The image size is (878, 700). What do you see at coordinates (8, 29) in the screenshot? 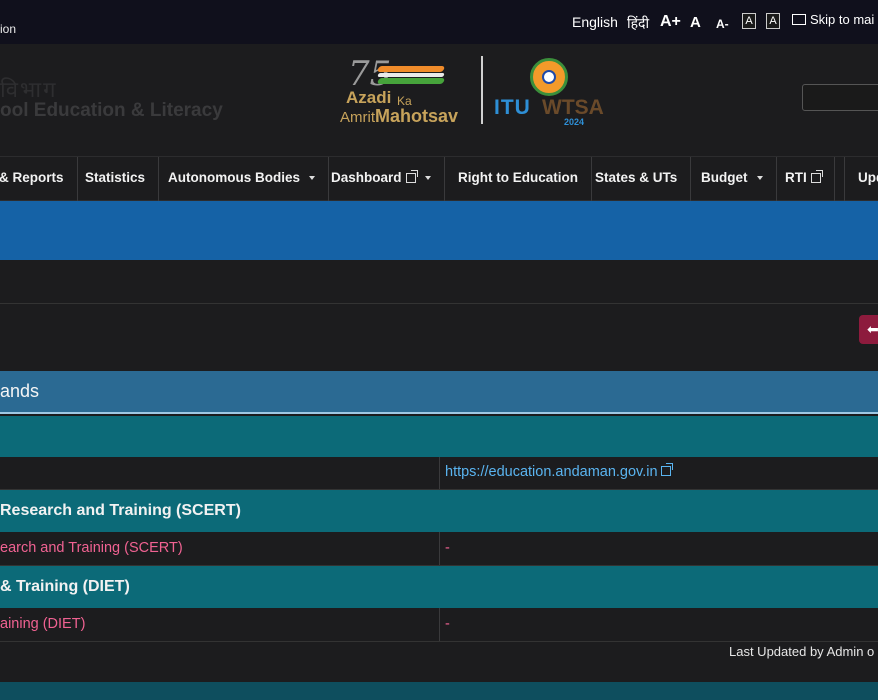
I see `top-left-text: ion` at bounding box center [8, 29].